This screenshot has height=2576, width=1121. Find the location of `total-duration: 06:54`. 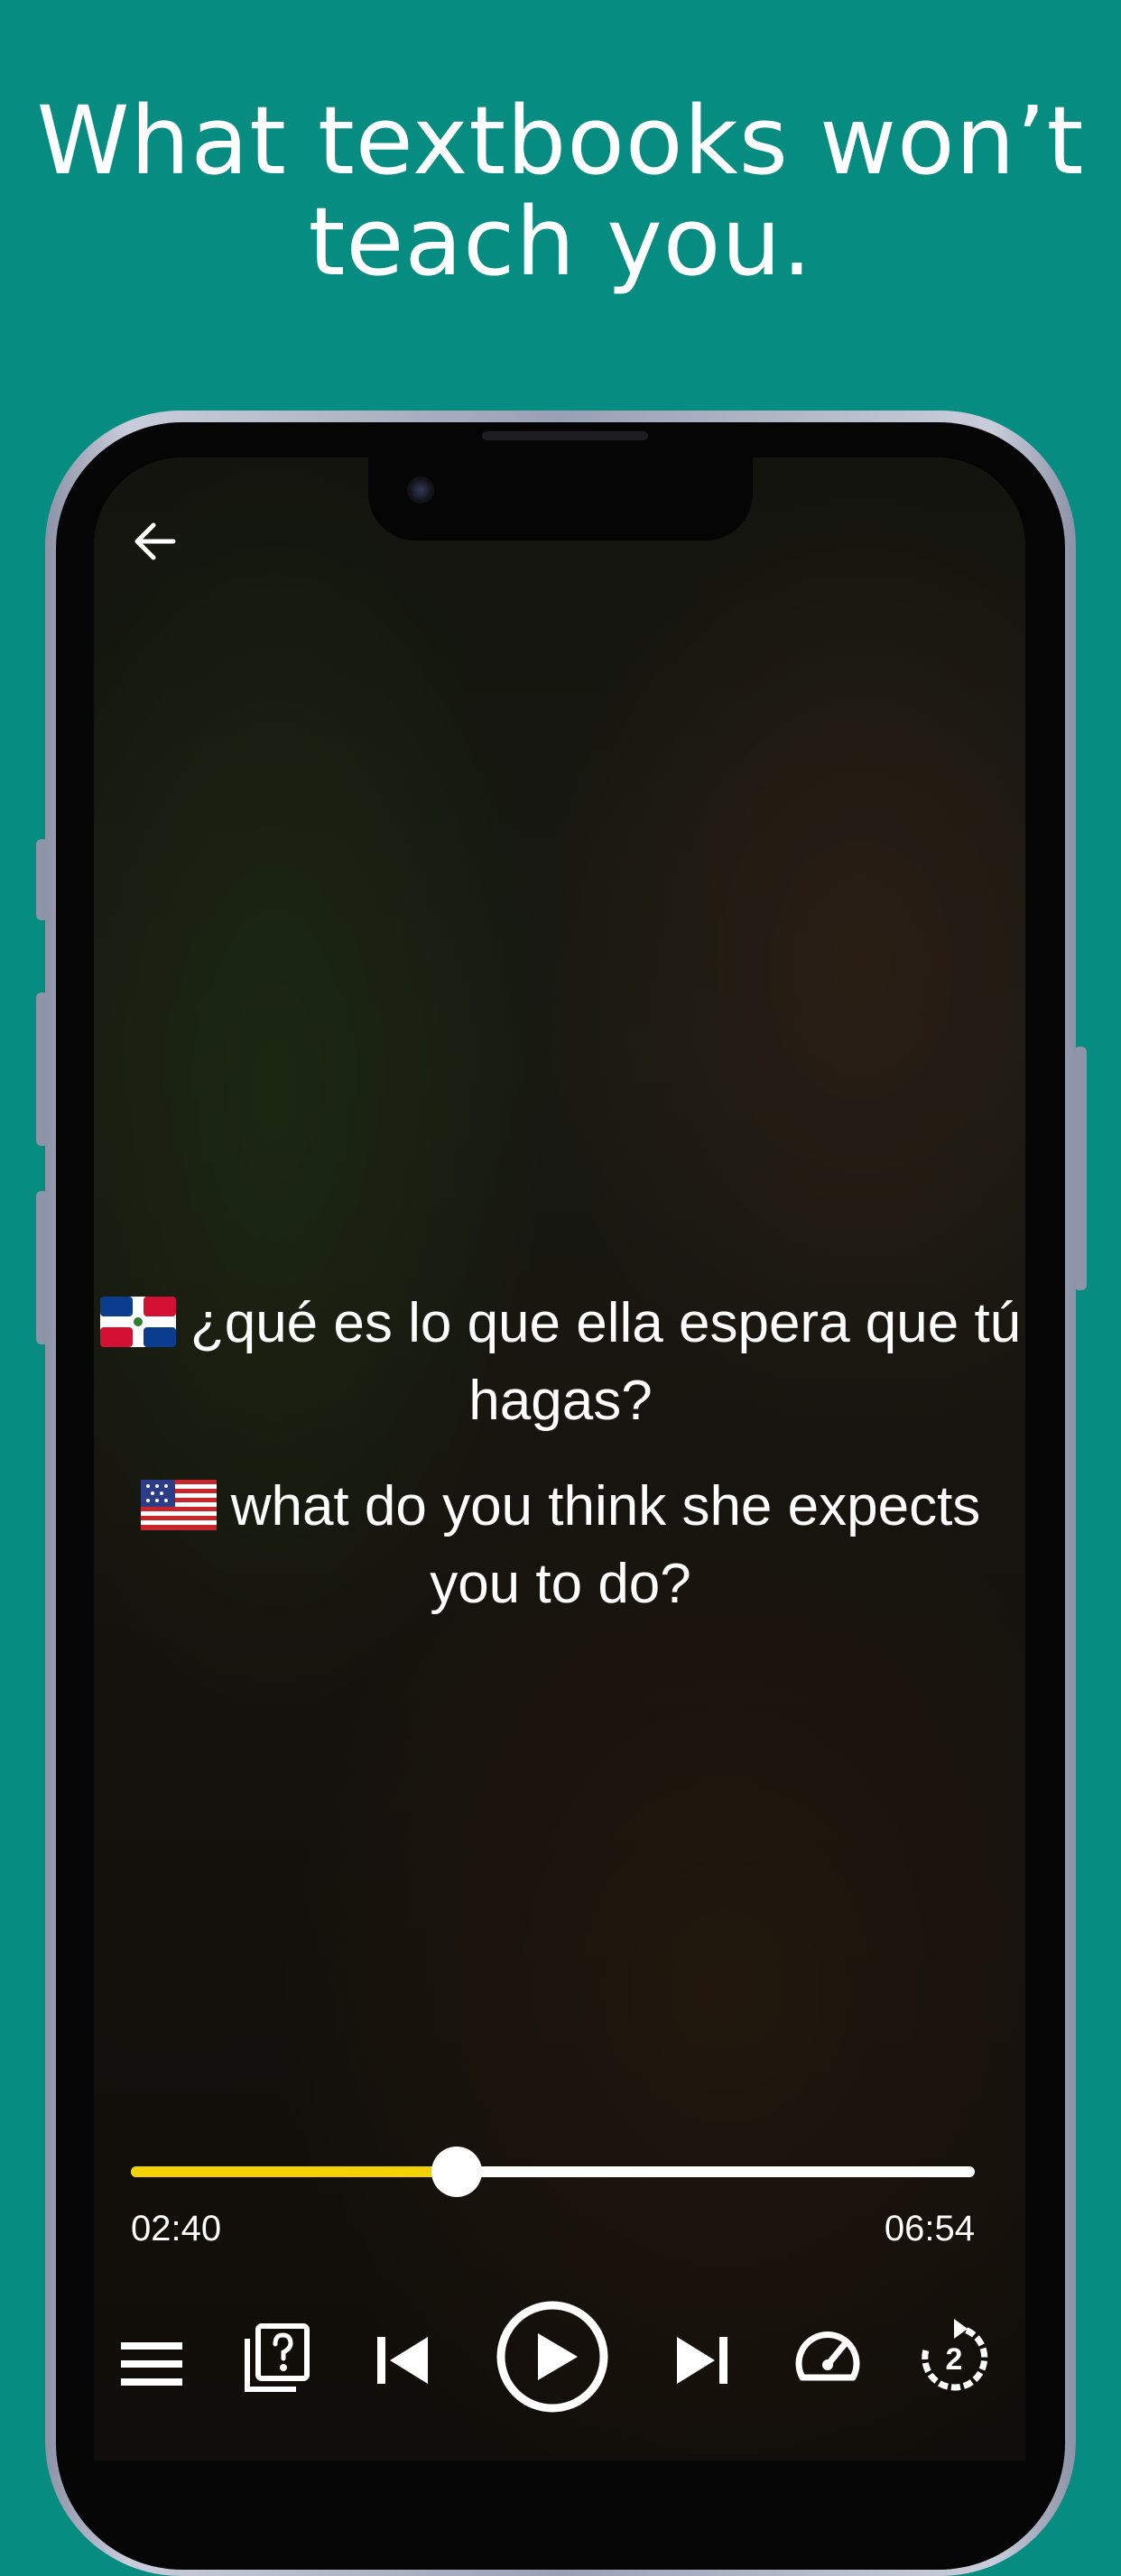

total-duration: 06:54 is located at coordinates (930, 2228).